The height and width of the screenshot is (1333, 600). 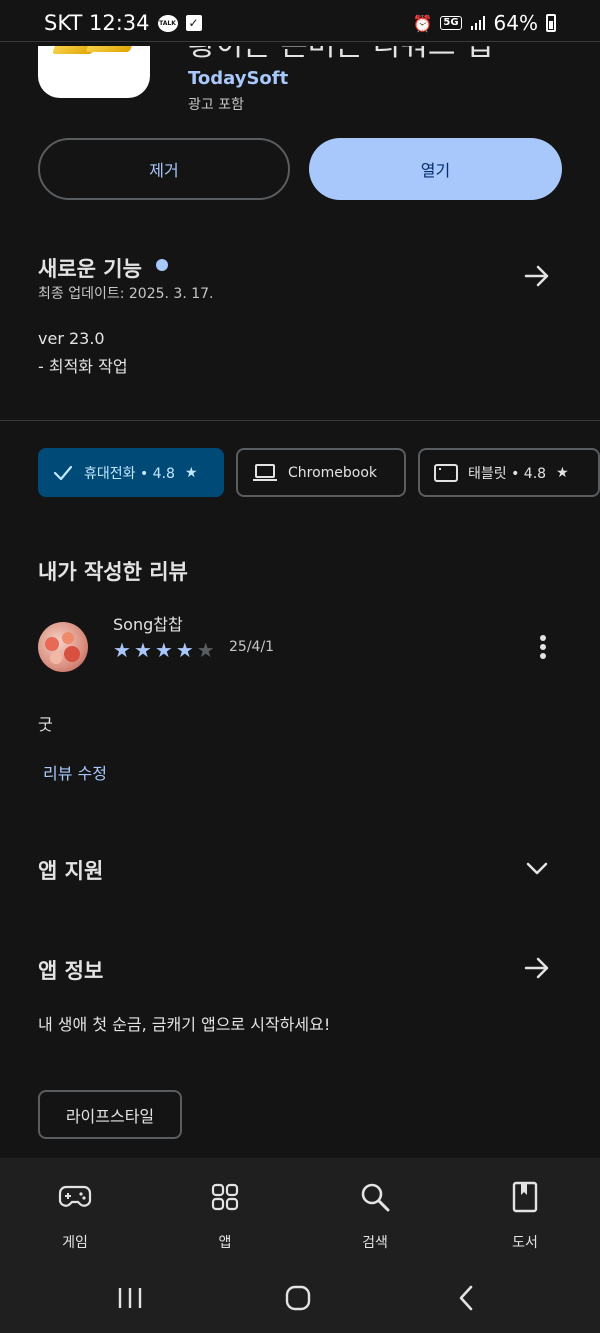 What do you see at coordinates (537, 868) in the screenshot?
I see `chevron-down-icon` at bounding box center [537, 868].